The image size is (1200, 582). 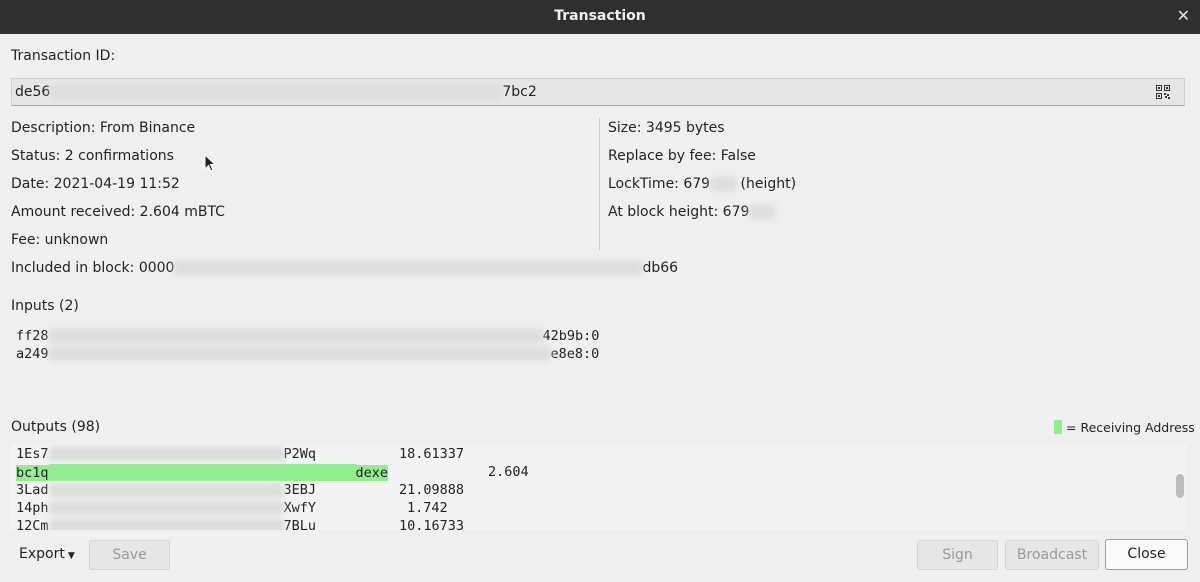 I want to click on input-row: a249 e8e8:0, so click(x=307, y=354).